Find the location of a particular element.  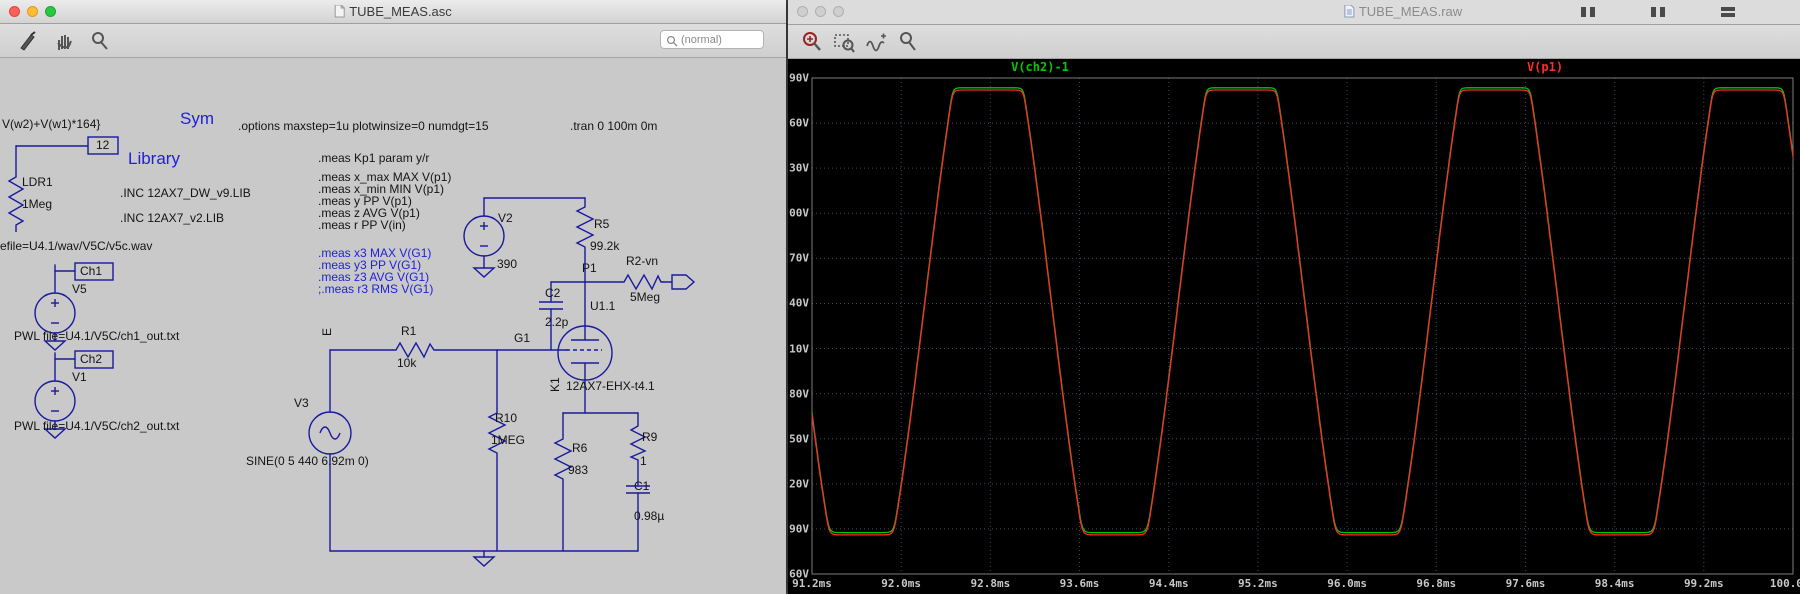

schematic-label-r10-value: 1MEG is located at coordinates (508, 440).